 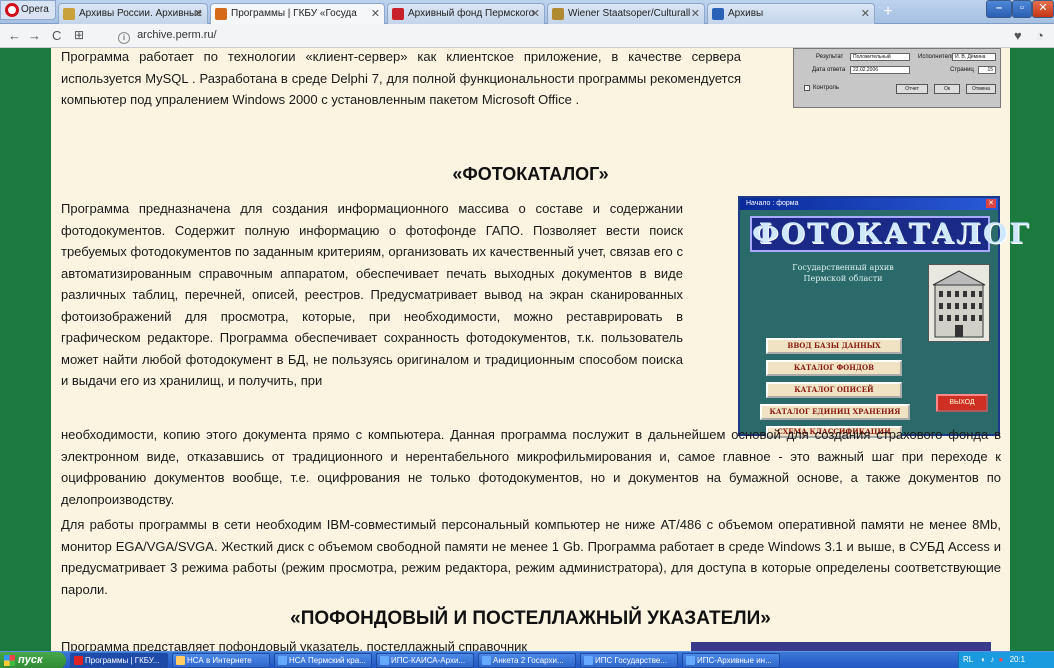 What do you see at coordinates (177, 35) in the screenshot?
I see `url-text: archive.perm.ru/` at bounding box center [177, 35].